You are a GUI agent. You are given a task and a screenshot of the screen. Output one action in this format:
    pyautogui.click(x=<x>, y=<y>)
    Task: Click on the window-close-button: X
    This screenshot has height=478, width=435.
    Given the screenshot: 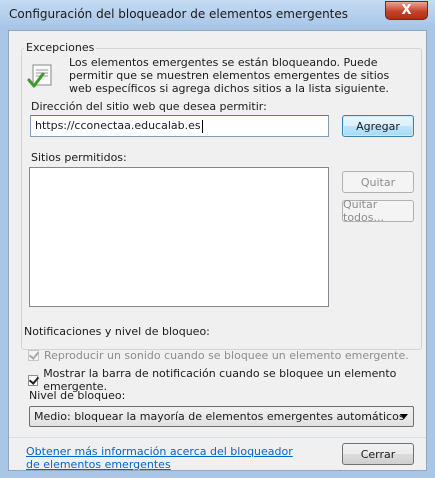 What is the action you would take?
    pyautogui.click(x=406, y=10)
    